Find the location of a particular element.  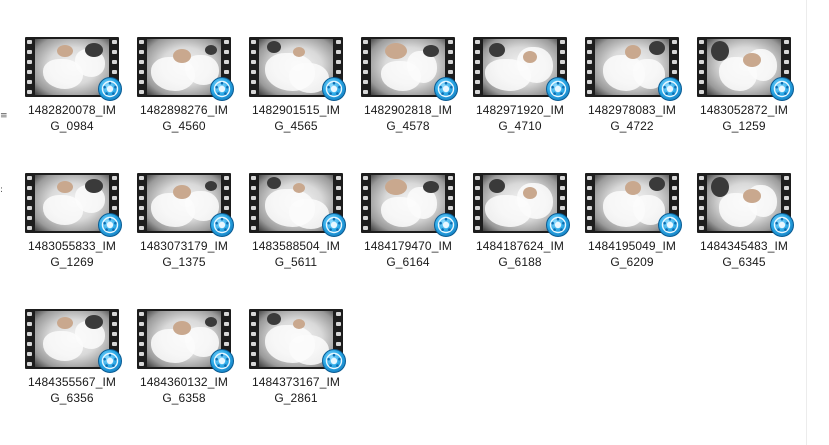

file-name-label: 1484195049_IM G_6209 is located at coordinates (632, 254).